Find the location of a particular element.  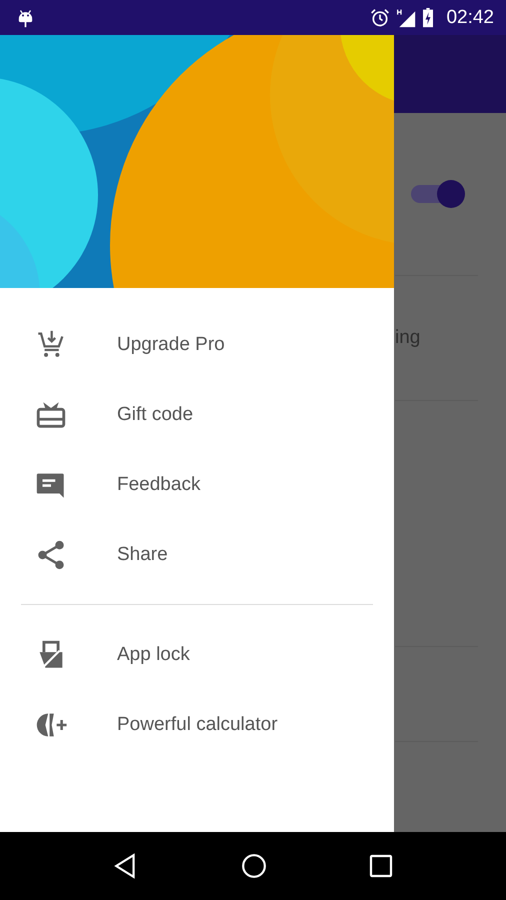

alarm-icon is located at coordinates (380, 18).